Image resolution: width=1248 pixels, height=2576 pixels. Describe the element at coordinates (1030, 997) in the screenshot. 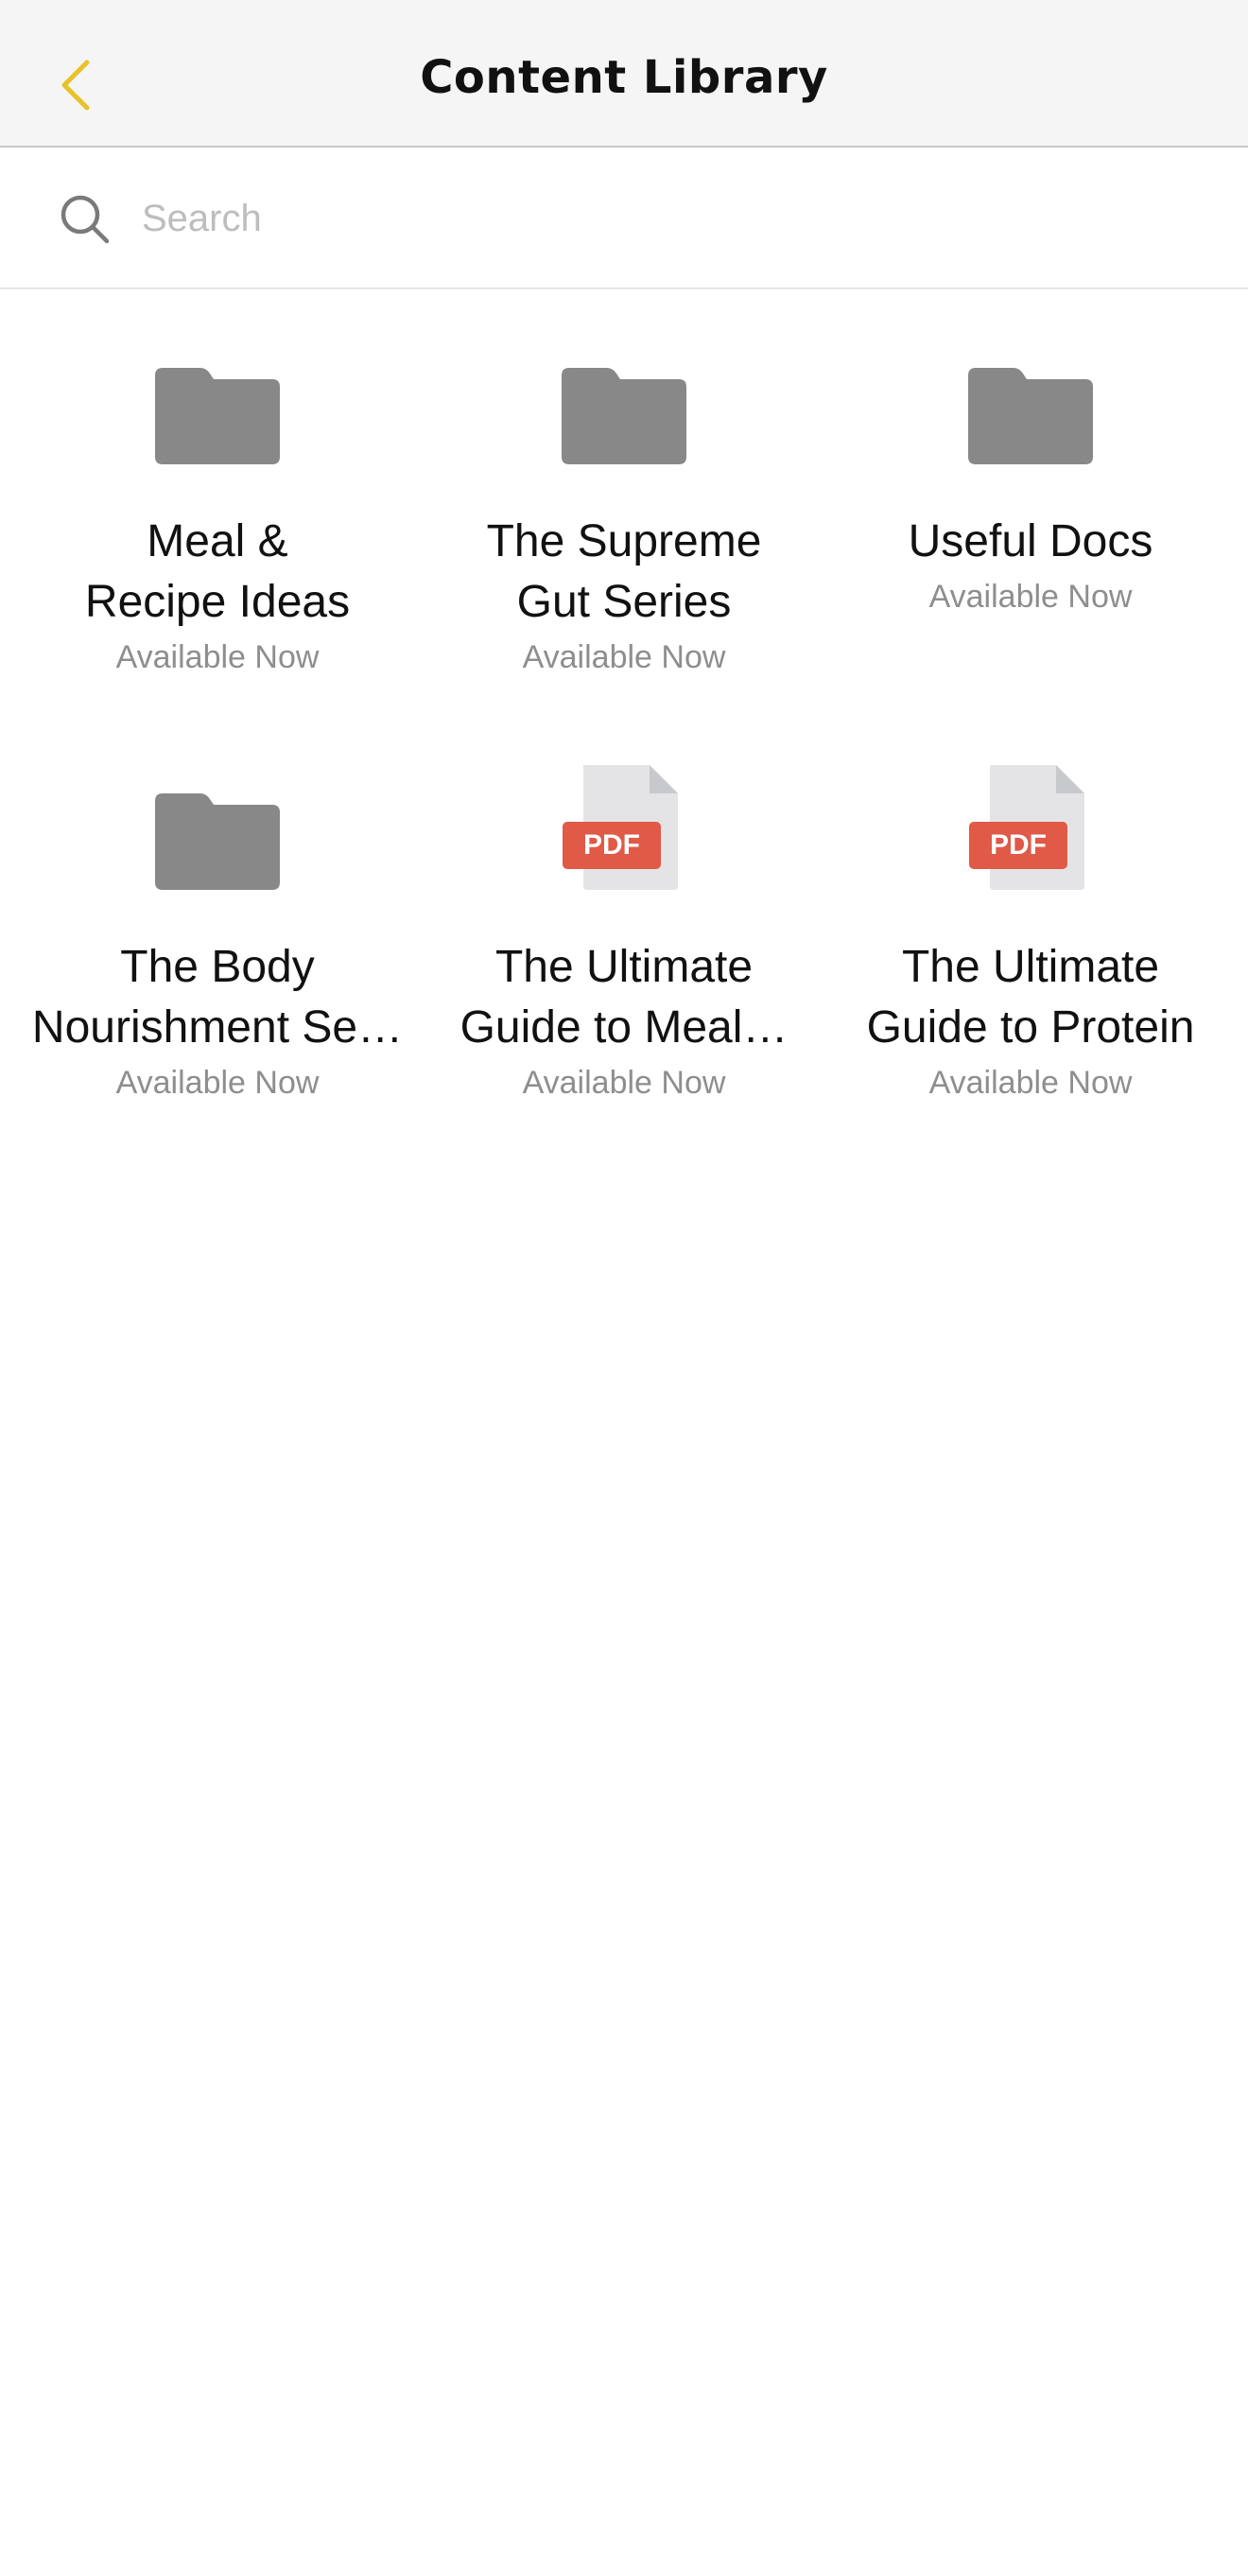

I see `item-title: The Ultimate Guide to Protein` at that location.